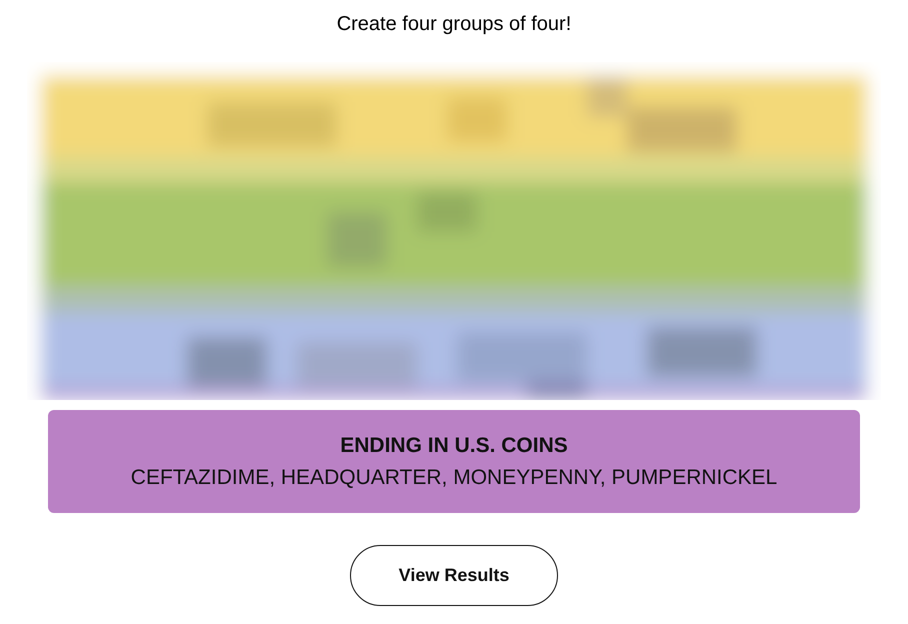  I want to click on group-title: ENDING IN U.S. COINS, so click(454, 445).